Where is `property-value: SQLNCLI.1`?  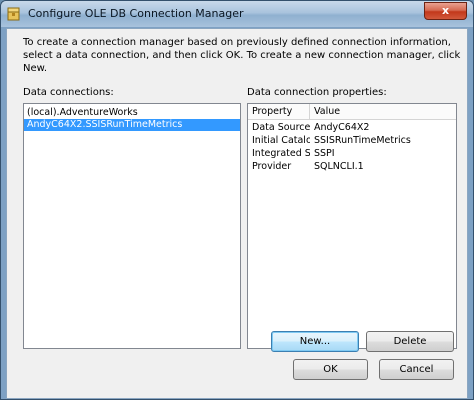
property-value: SQLNCLI.1 is located at coordinates (339, 166).